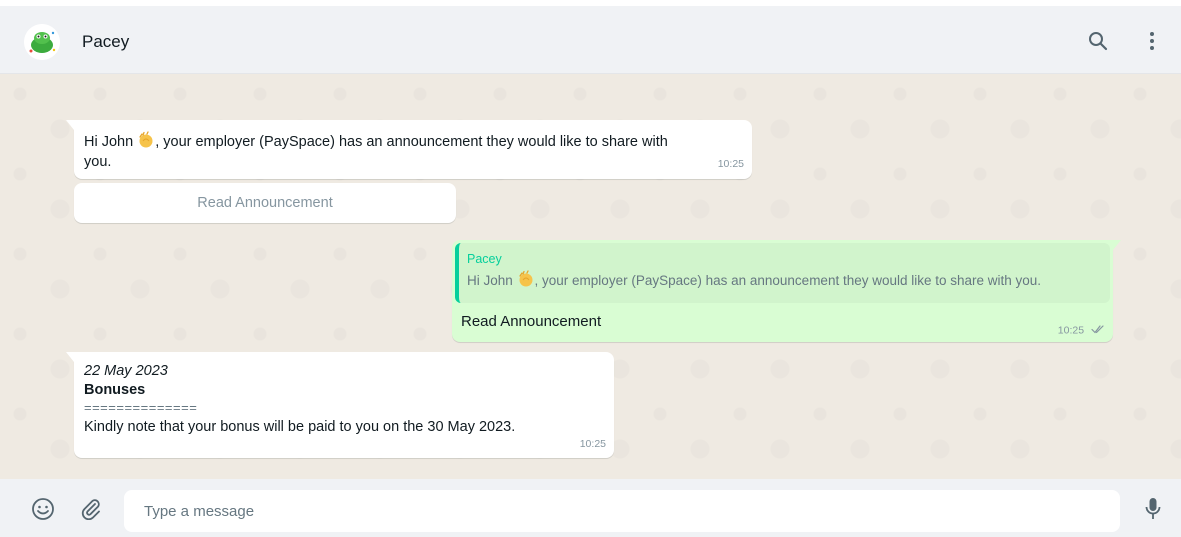 Image resolution: width=1181 pixels, height=537 pixels. Describe the element at coordinates (590, 40) in the screenshot. I see `chat-header: Pacey` at that location.